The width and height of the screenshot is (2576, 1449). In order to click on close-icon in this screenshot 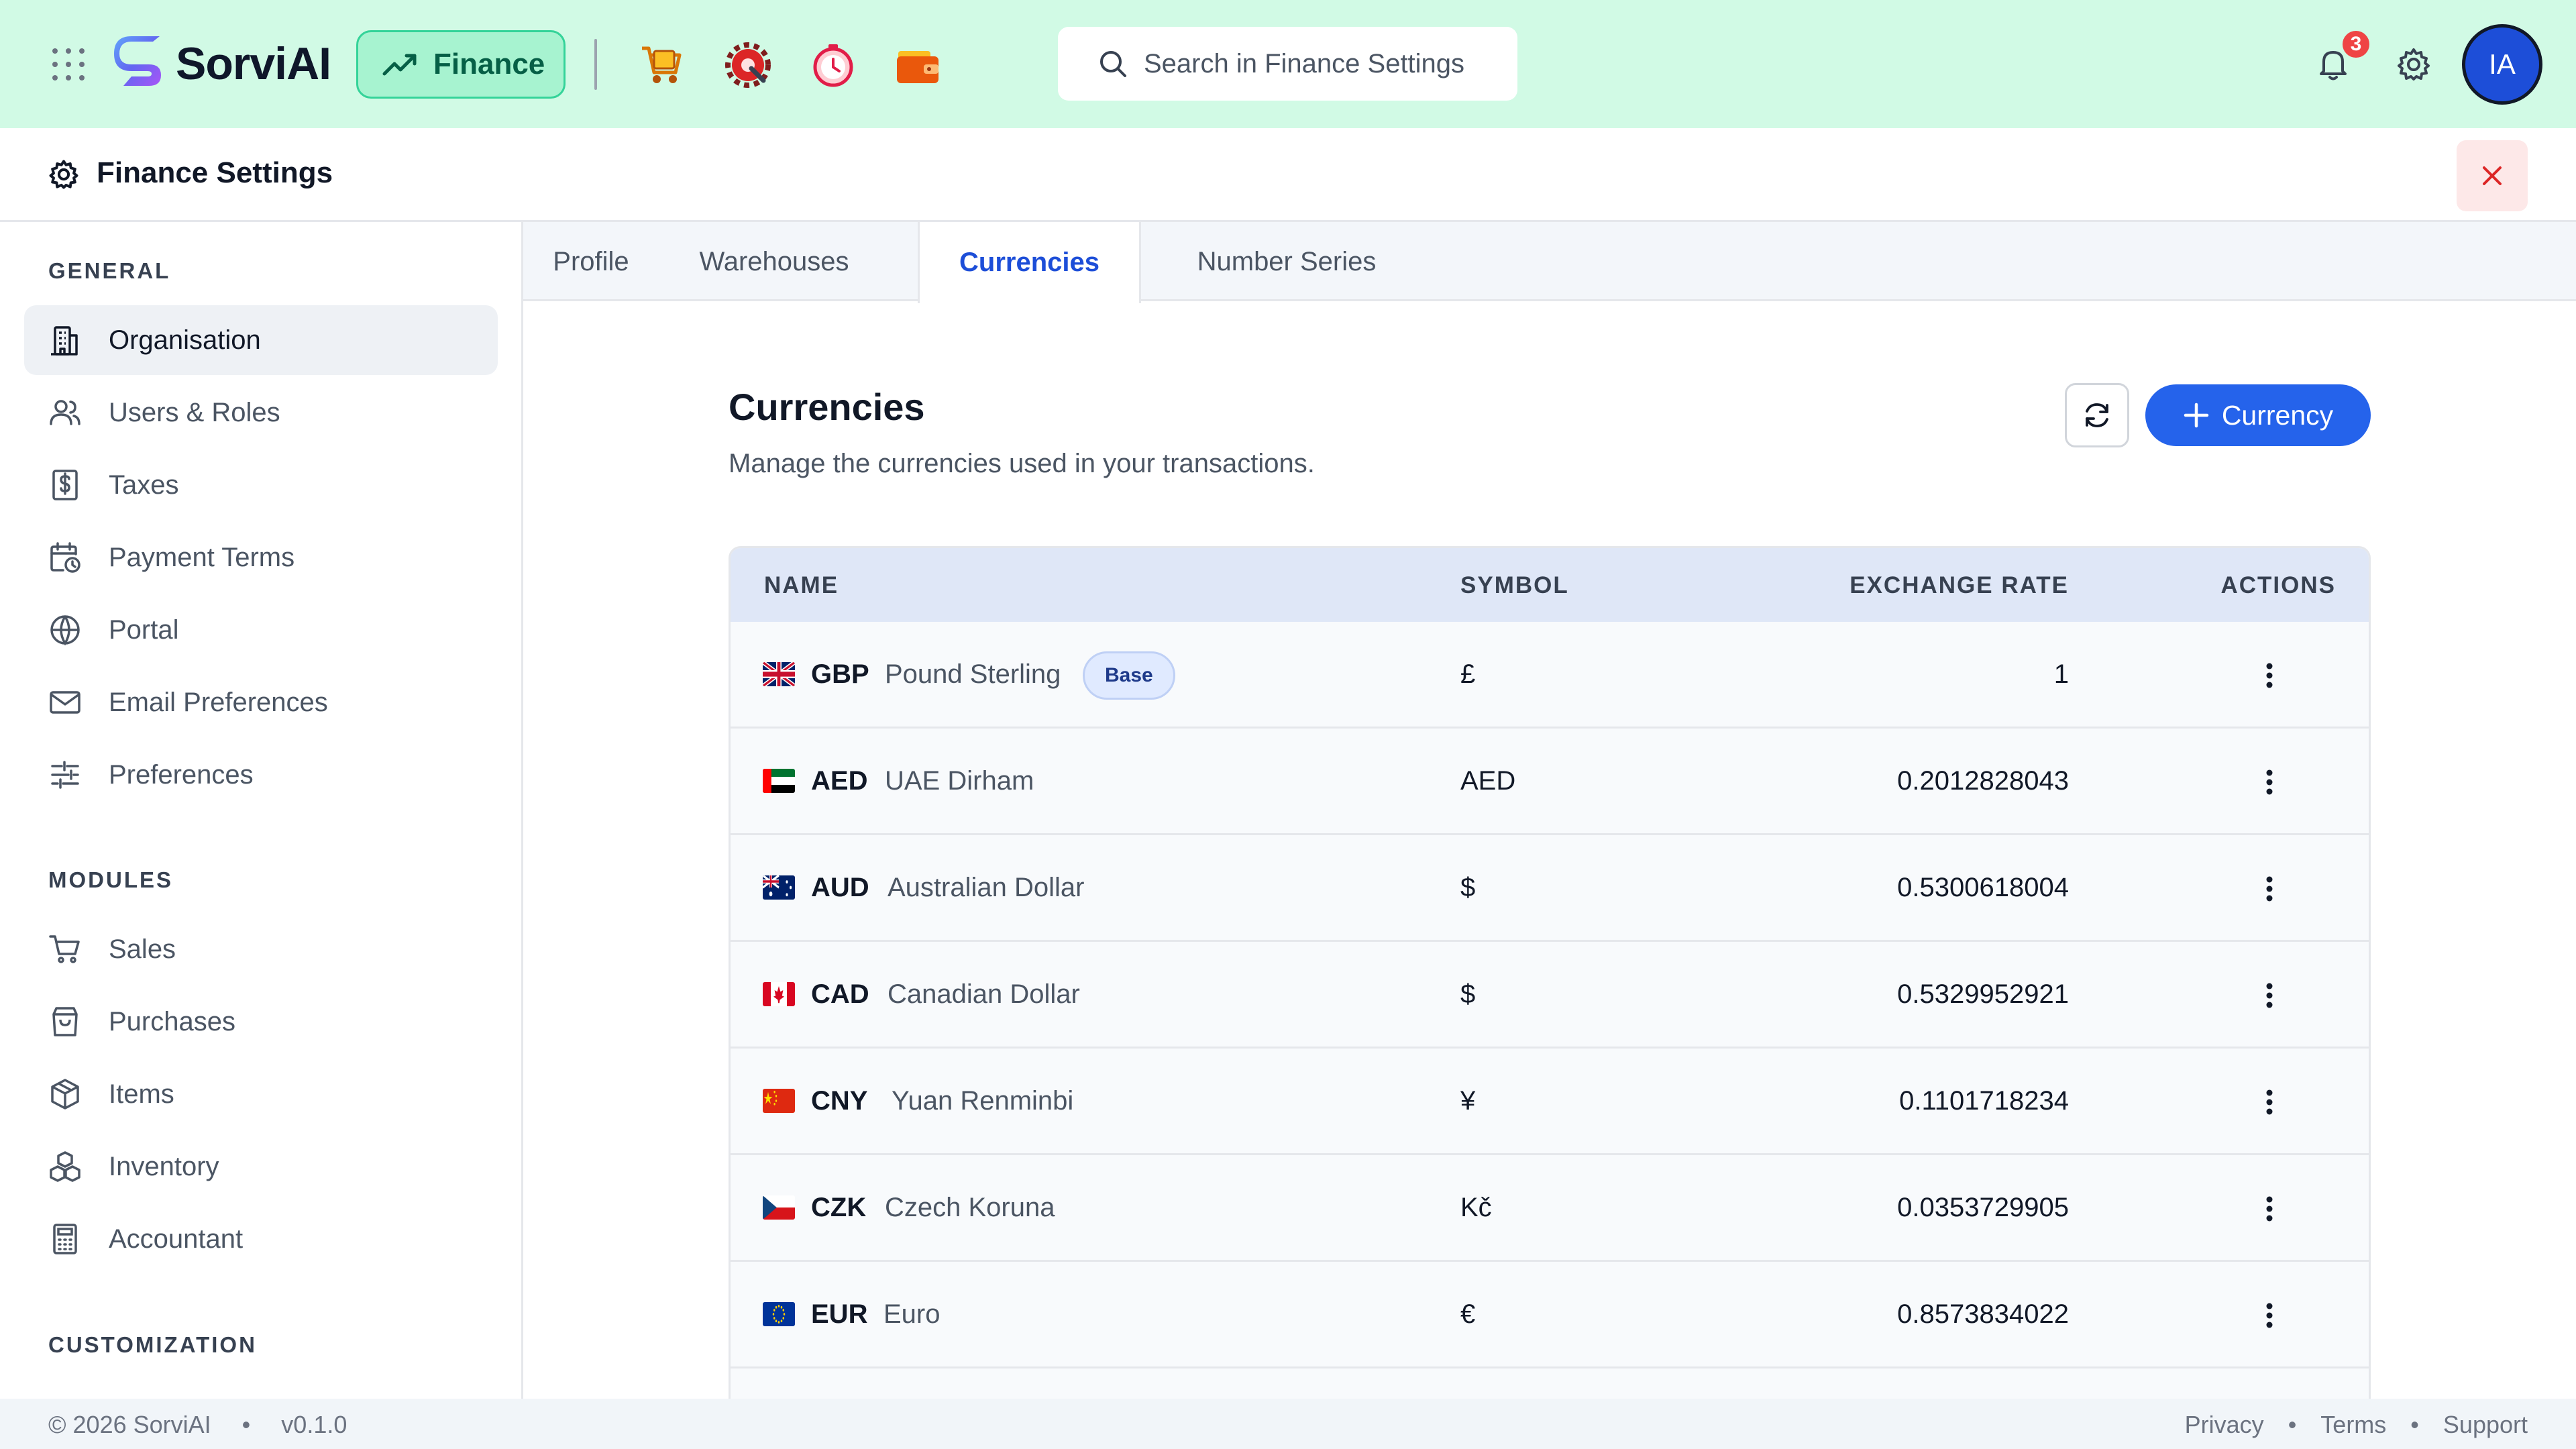, I will do `click(2492, 175)`.